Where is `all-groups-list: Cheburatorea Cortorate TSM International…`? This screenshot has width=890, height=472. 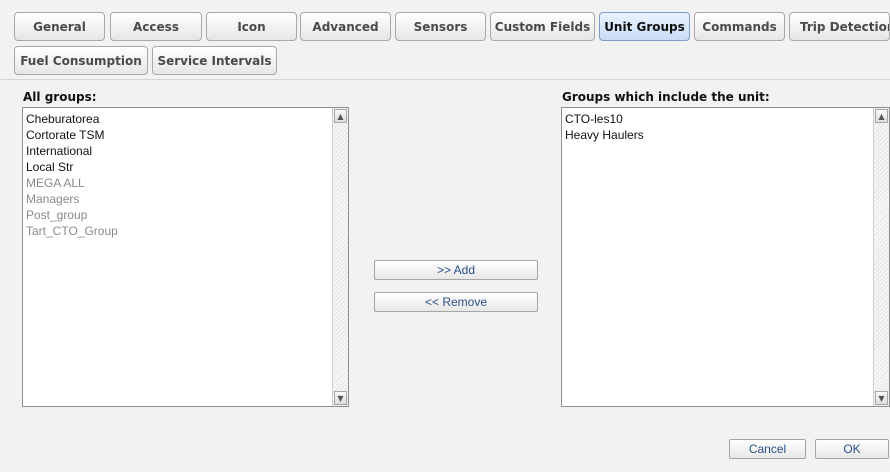
all-groups-list: Cheburatorea Cortorate TSM International… is located at coordinates (178, 175).